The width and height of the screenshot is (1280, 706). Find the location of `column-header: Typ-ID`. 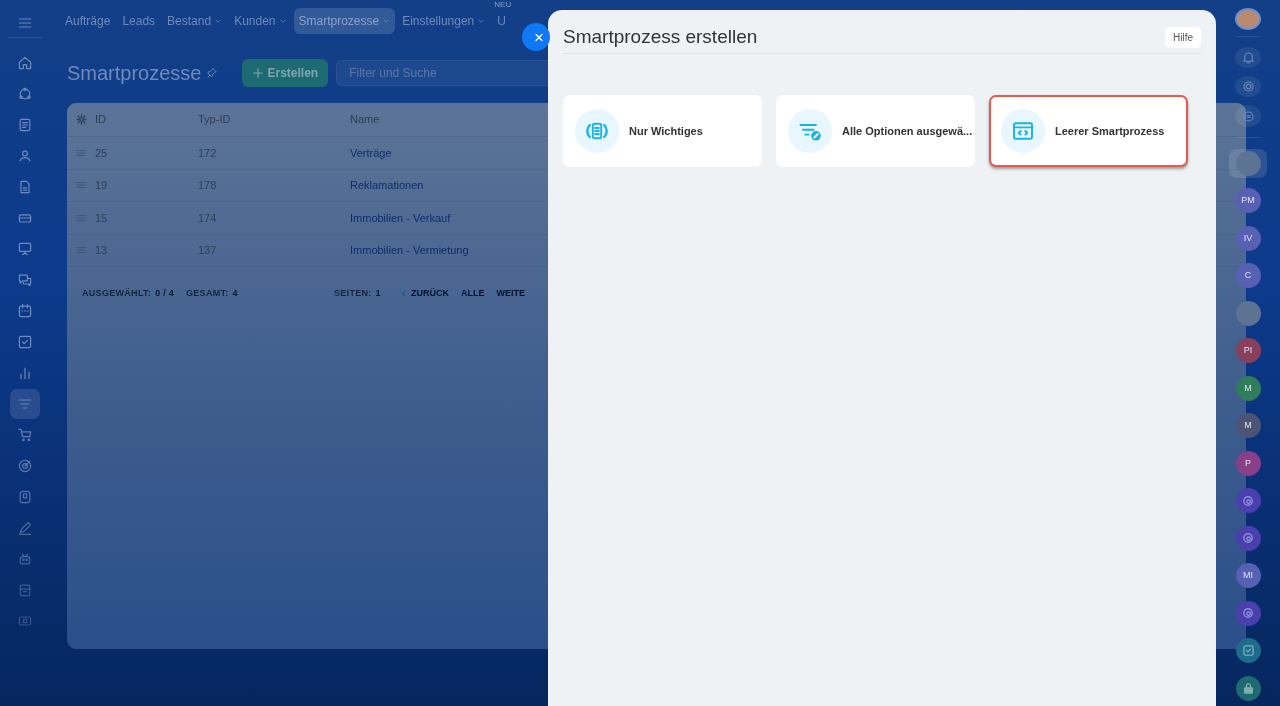

column-header: Typ-ID is located at coordinates (214, 119).